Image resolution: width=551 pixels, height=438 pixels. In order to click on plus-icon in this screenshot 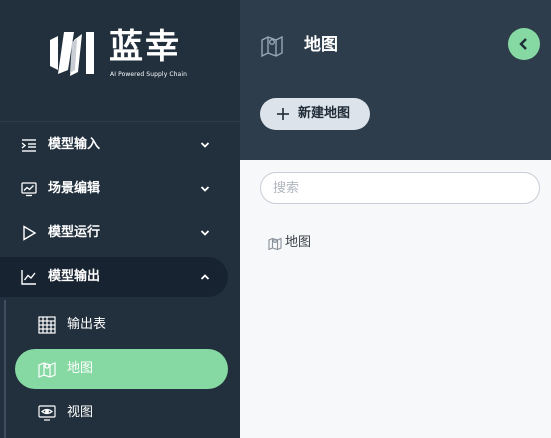, I will do `click(283, 114)`.